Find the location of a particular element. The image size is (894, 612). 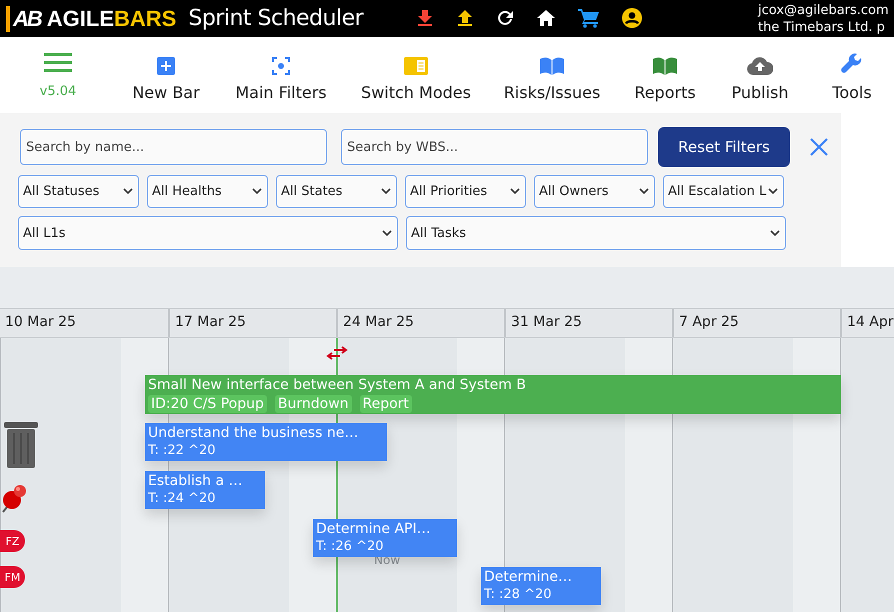

timeline-bar: Determine… T: :28 ^20 is located at coordinates (541, 586).